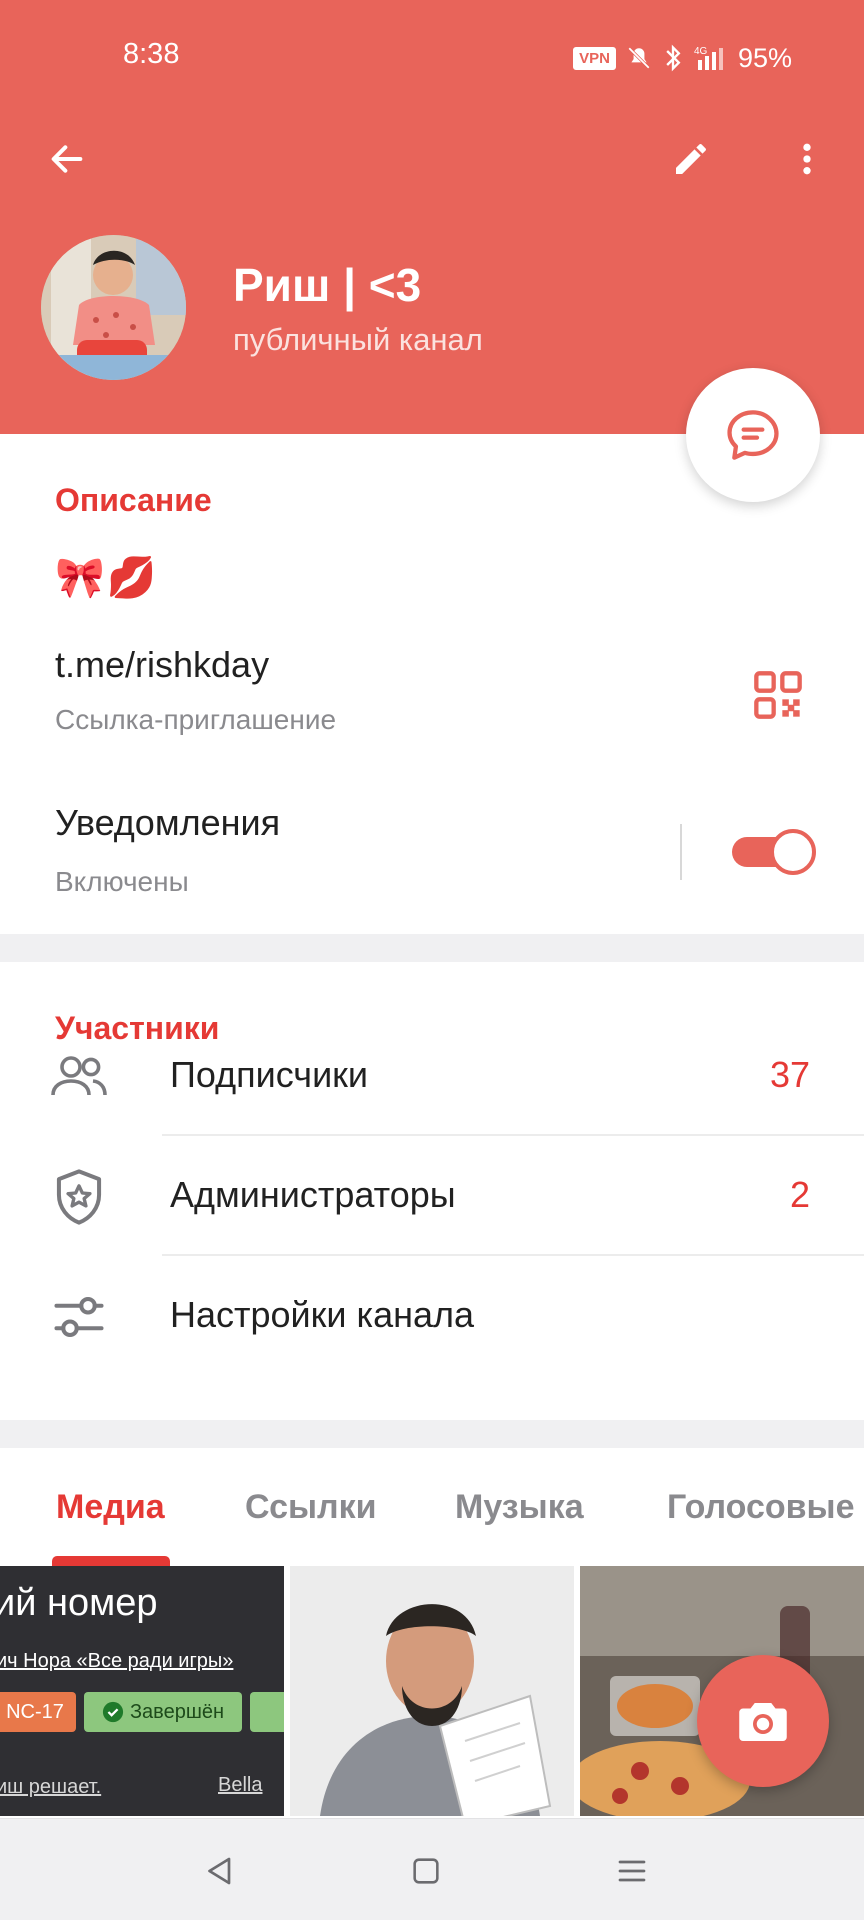 This screenshot has height=1920, width=864. Describe the element at coordinates (432, 1507) in the screenshot. I see `media-tabs: Медиа Ссылки Музыка Голосовые` at that location.